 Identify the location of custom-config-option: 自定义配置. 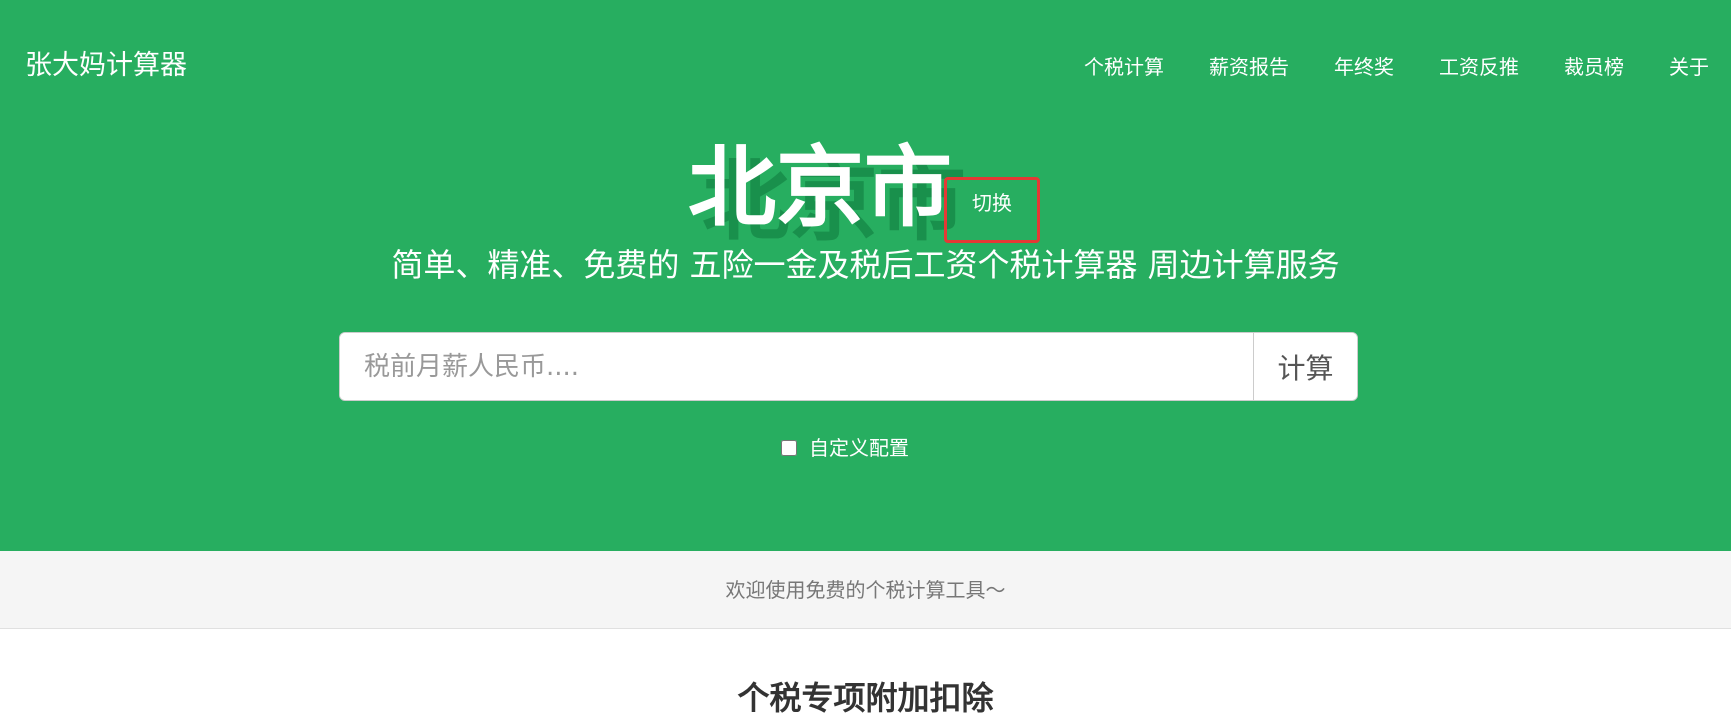
(845, 448).